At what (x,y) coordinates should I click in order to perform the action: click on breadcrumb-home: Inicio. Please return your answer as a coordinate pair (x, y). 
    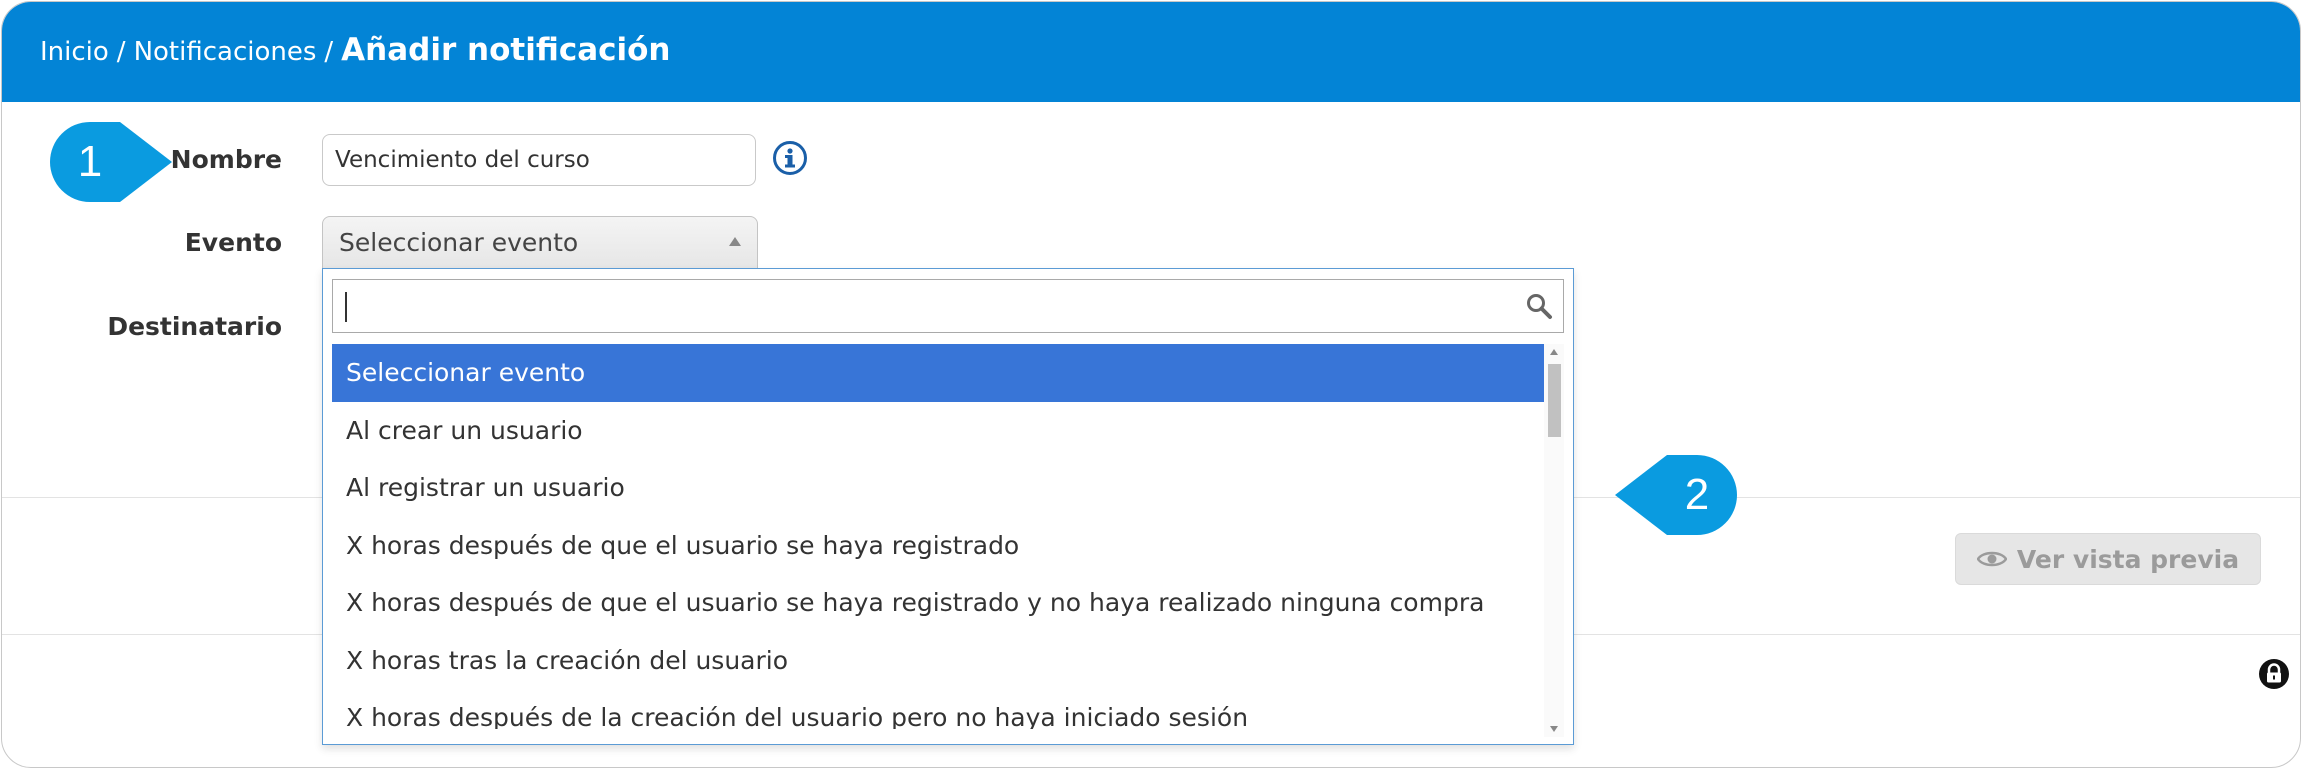
    Looking at the image, I should click on (74, 52).